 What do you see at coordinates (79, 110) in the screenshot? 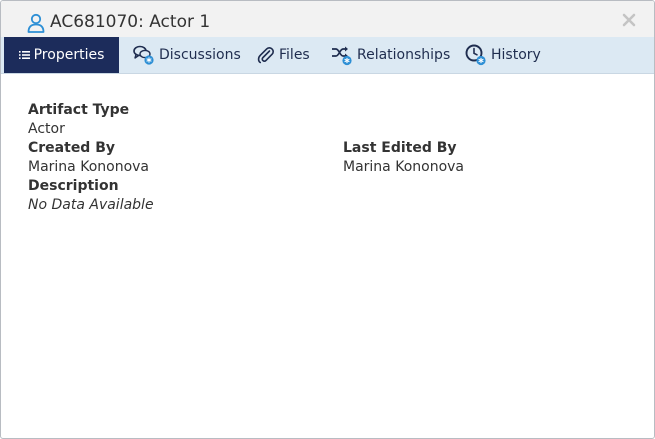
I see `artifact-type-label: Artifact Type` at bounding box center [79, 110].